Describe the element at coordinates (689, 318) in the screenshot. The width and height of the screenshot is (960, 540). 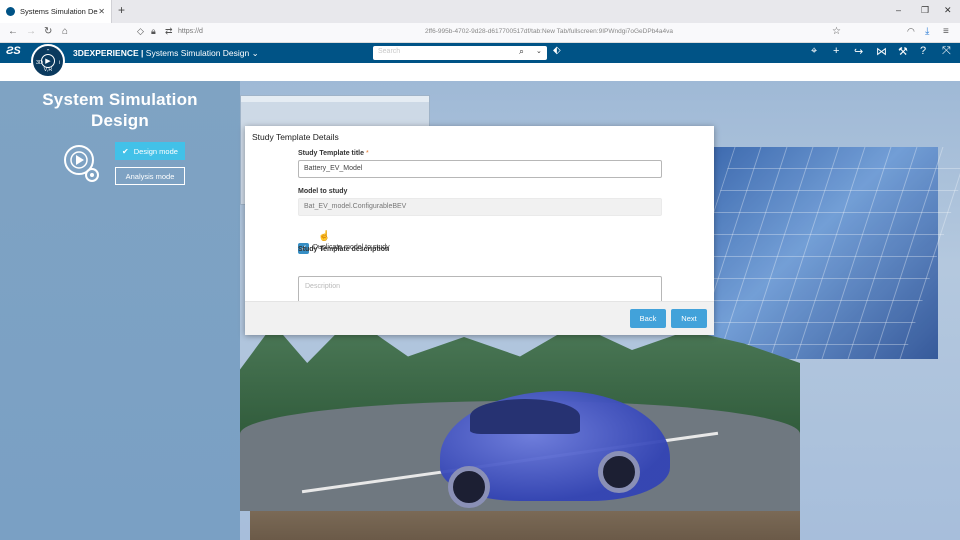
I see `next-button: Next` at that location.